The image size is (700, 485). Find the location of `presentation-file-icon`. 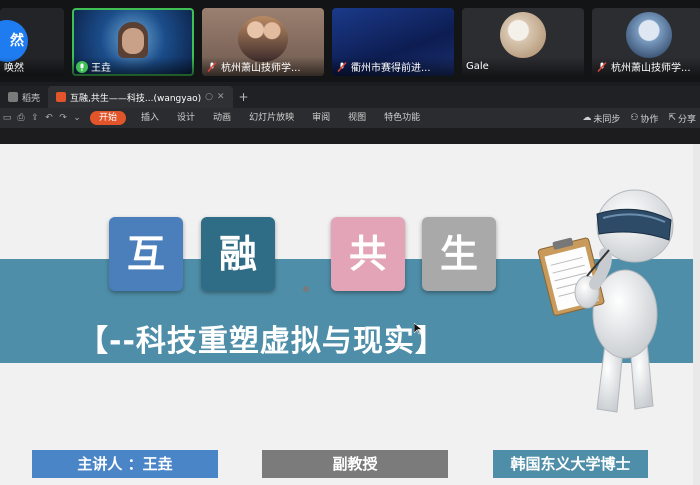

presentation-file-icon is located at coordinates (61, 97).